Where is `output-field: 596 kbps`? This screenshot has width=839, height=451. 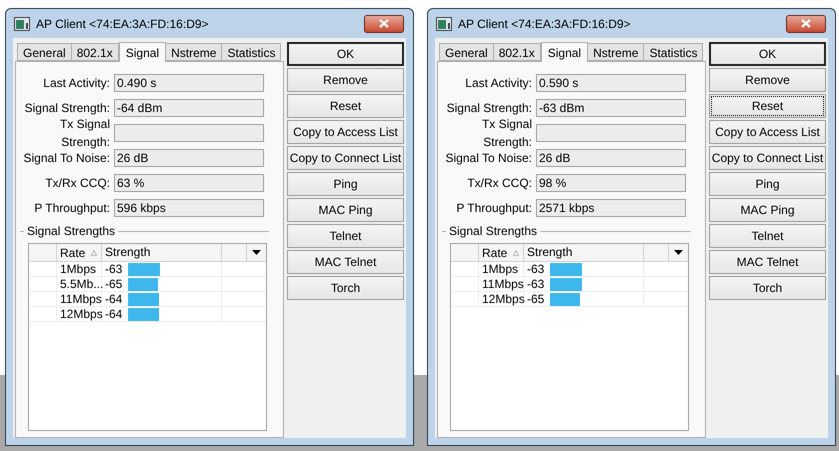
output-field: 596 kbps is located at coordinates (189, 207).